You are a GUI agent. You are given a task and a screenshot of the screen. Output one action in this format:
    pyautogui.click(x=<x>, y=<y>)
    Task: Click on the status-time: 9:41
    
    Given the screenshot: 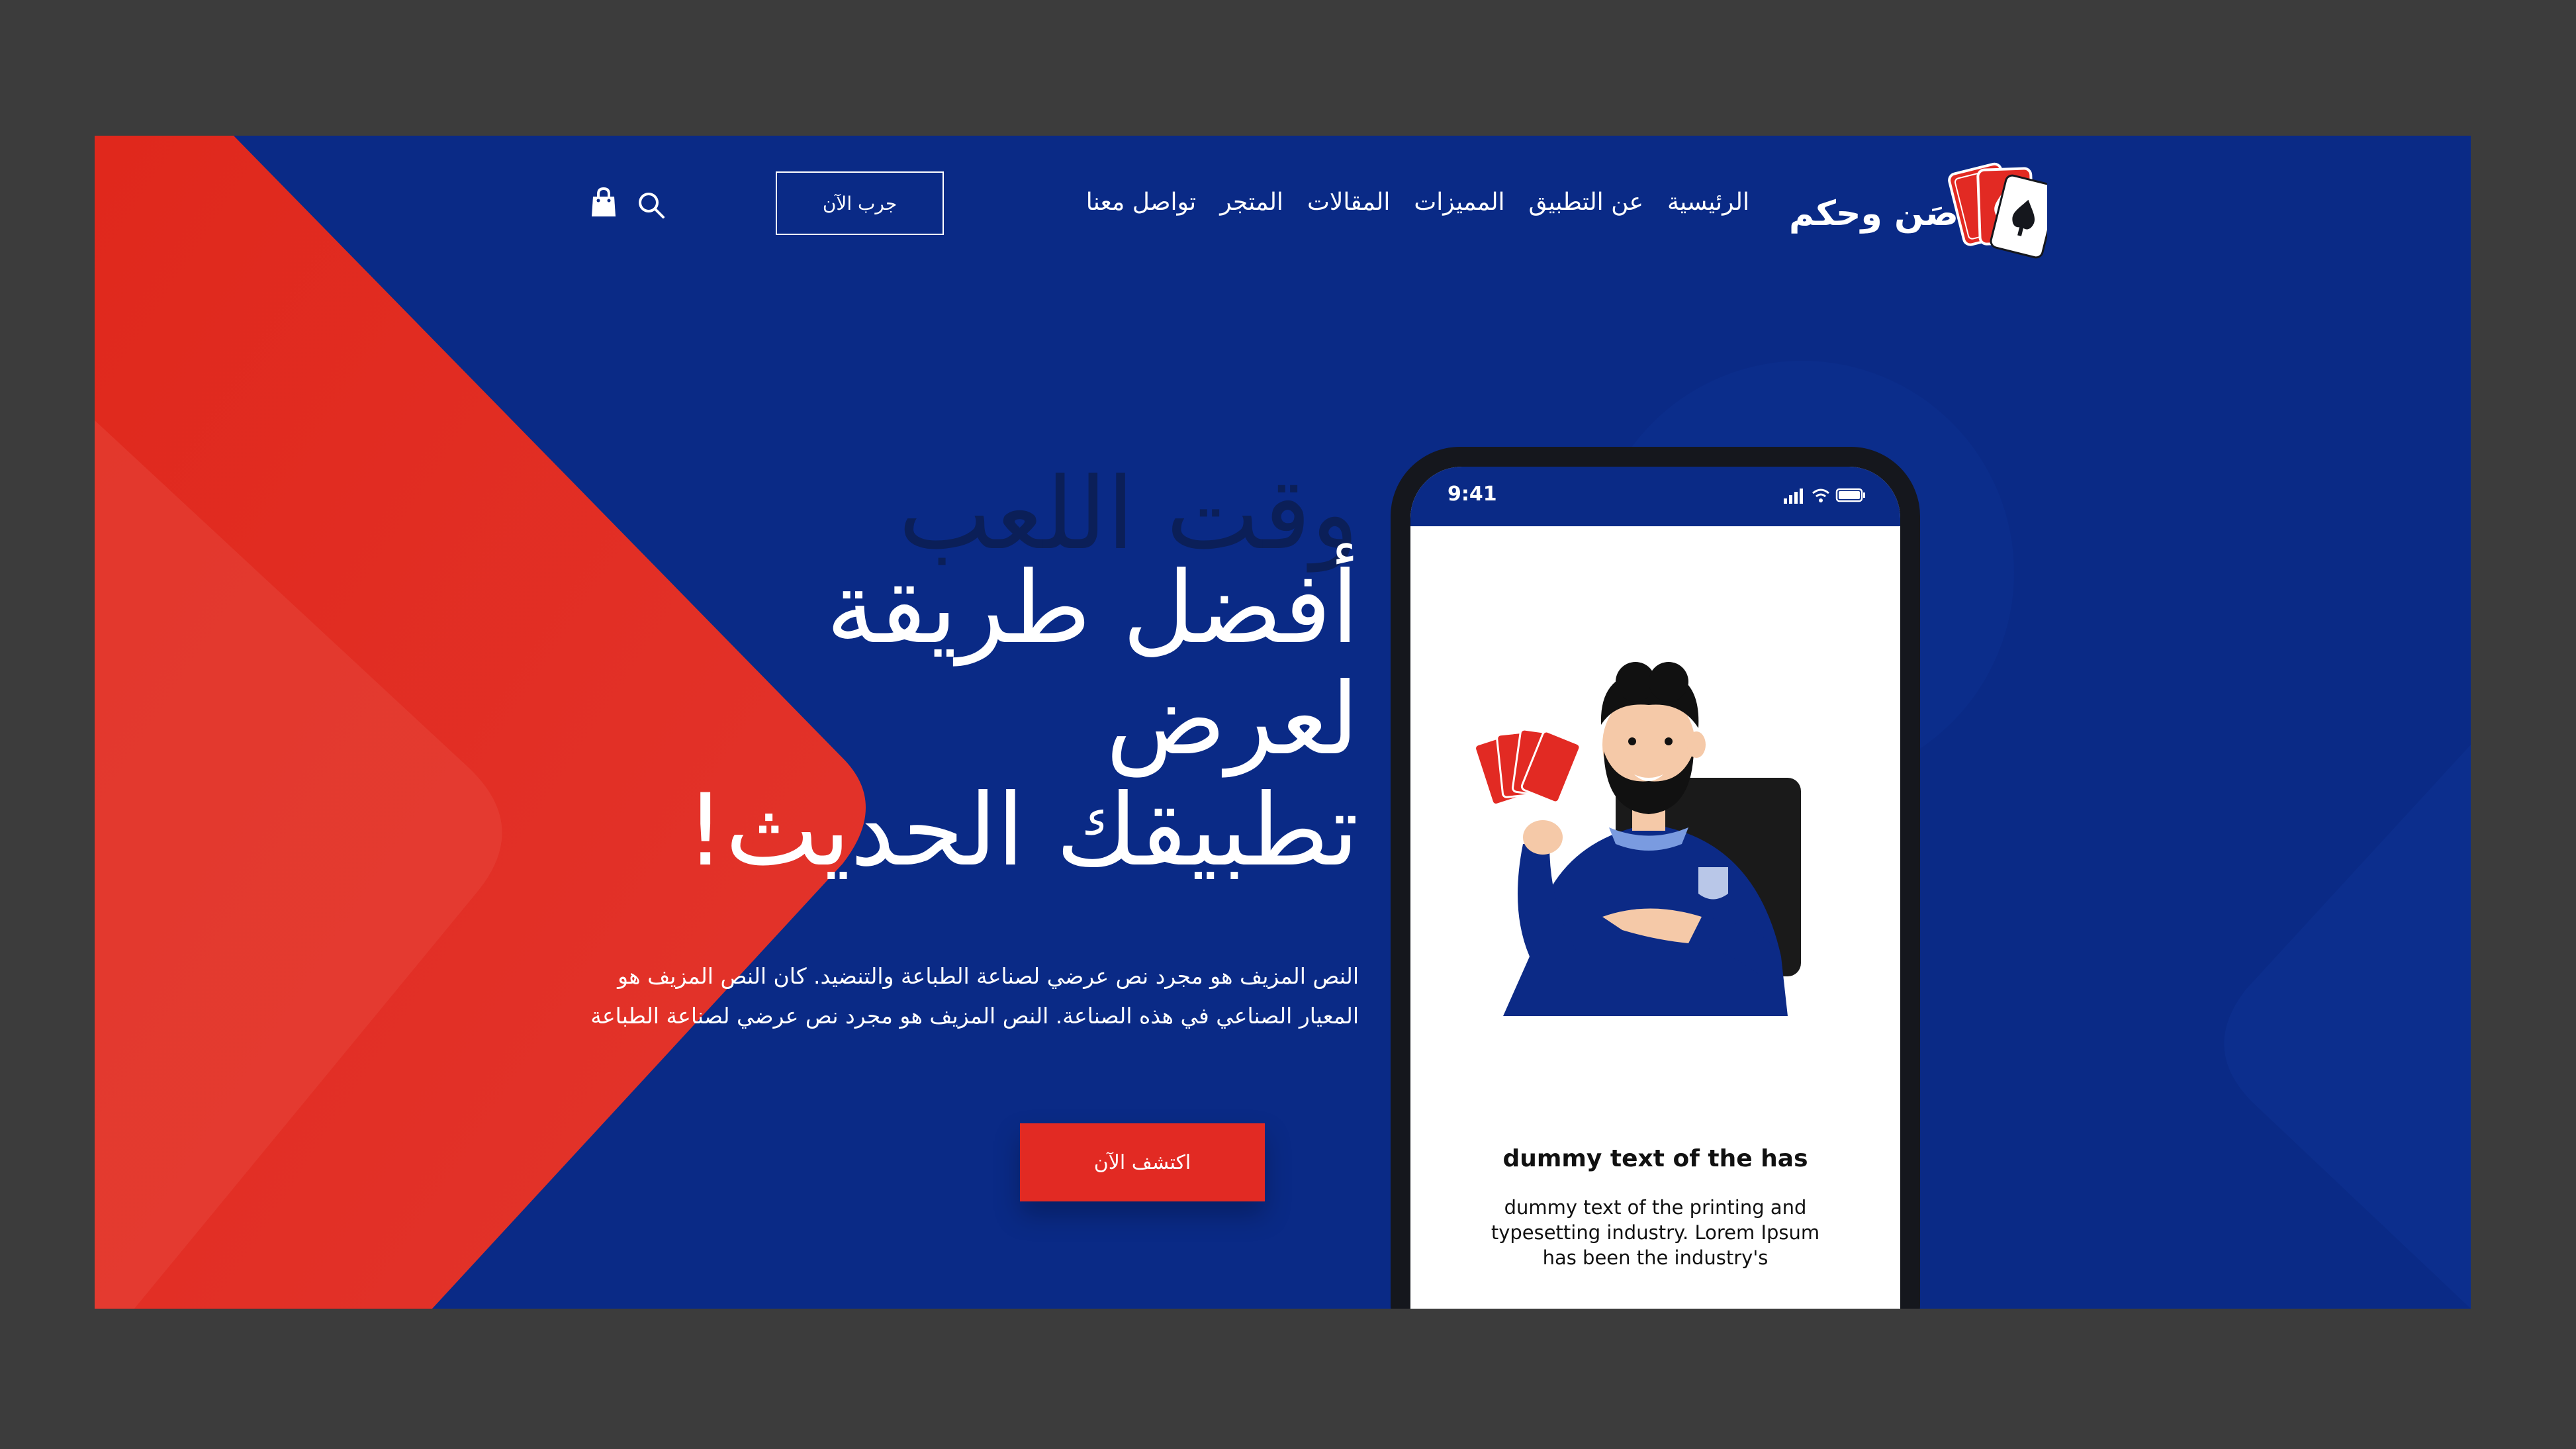 What is the action you would take?
    pyautogui.click(x=1473, y=494)
    